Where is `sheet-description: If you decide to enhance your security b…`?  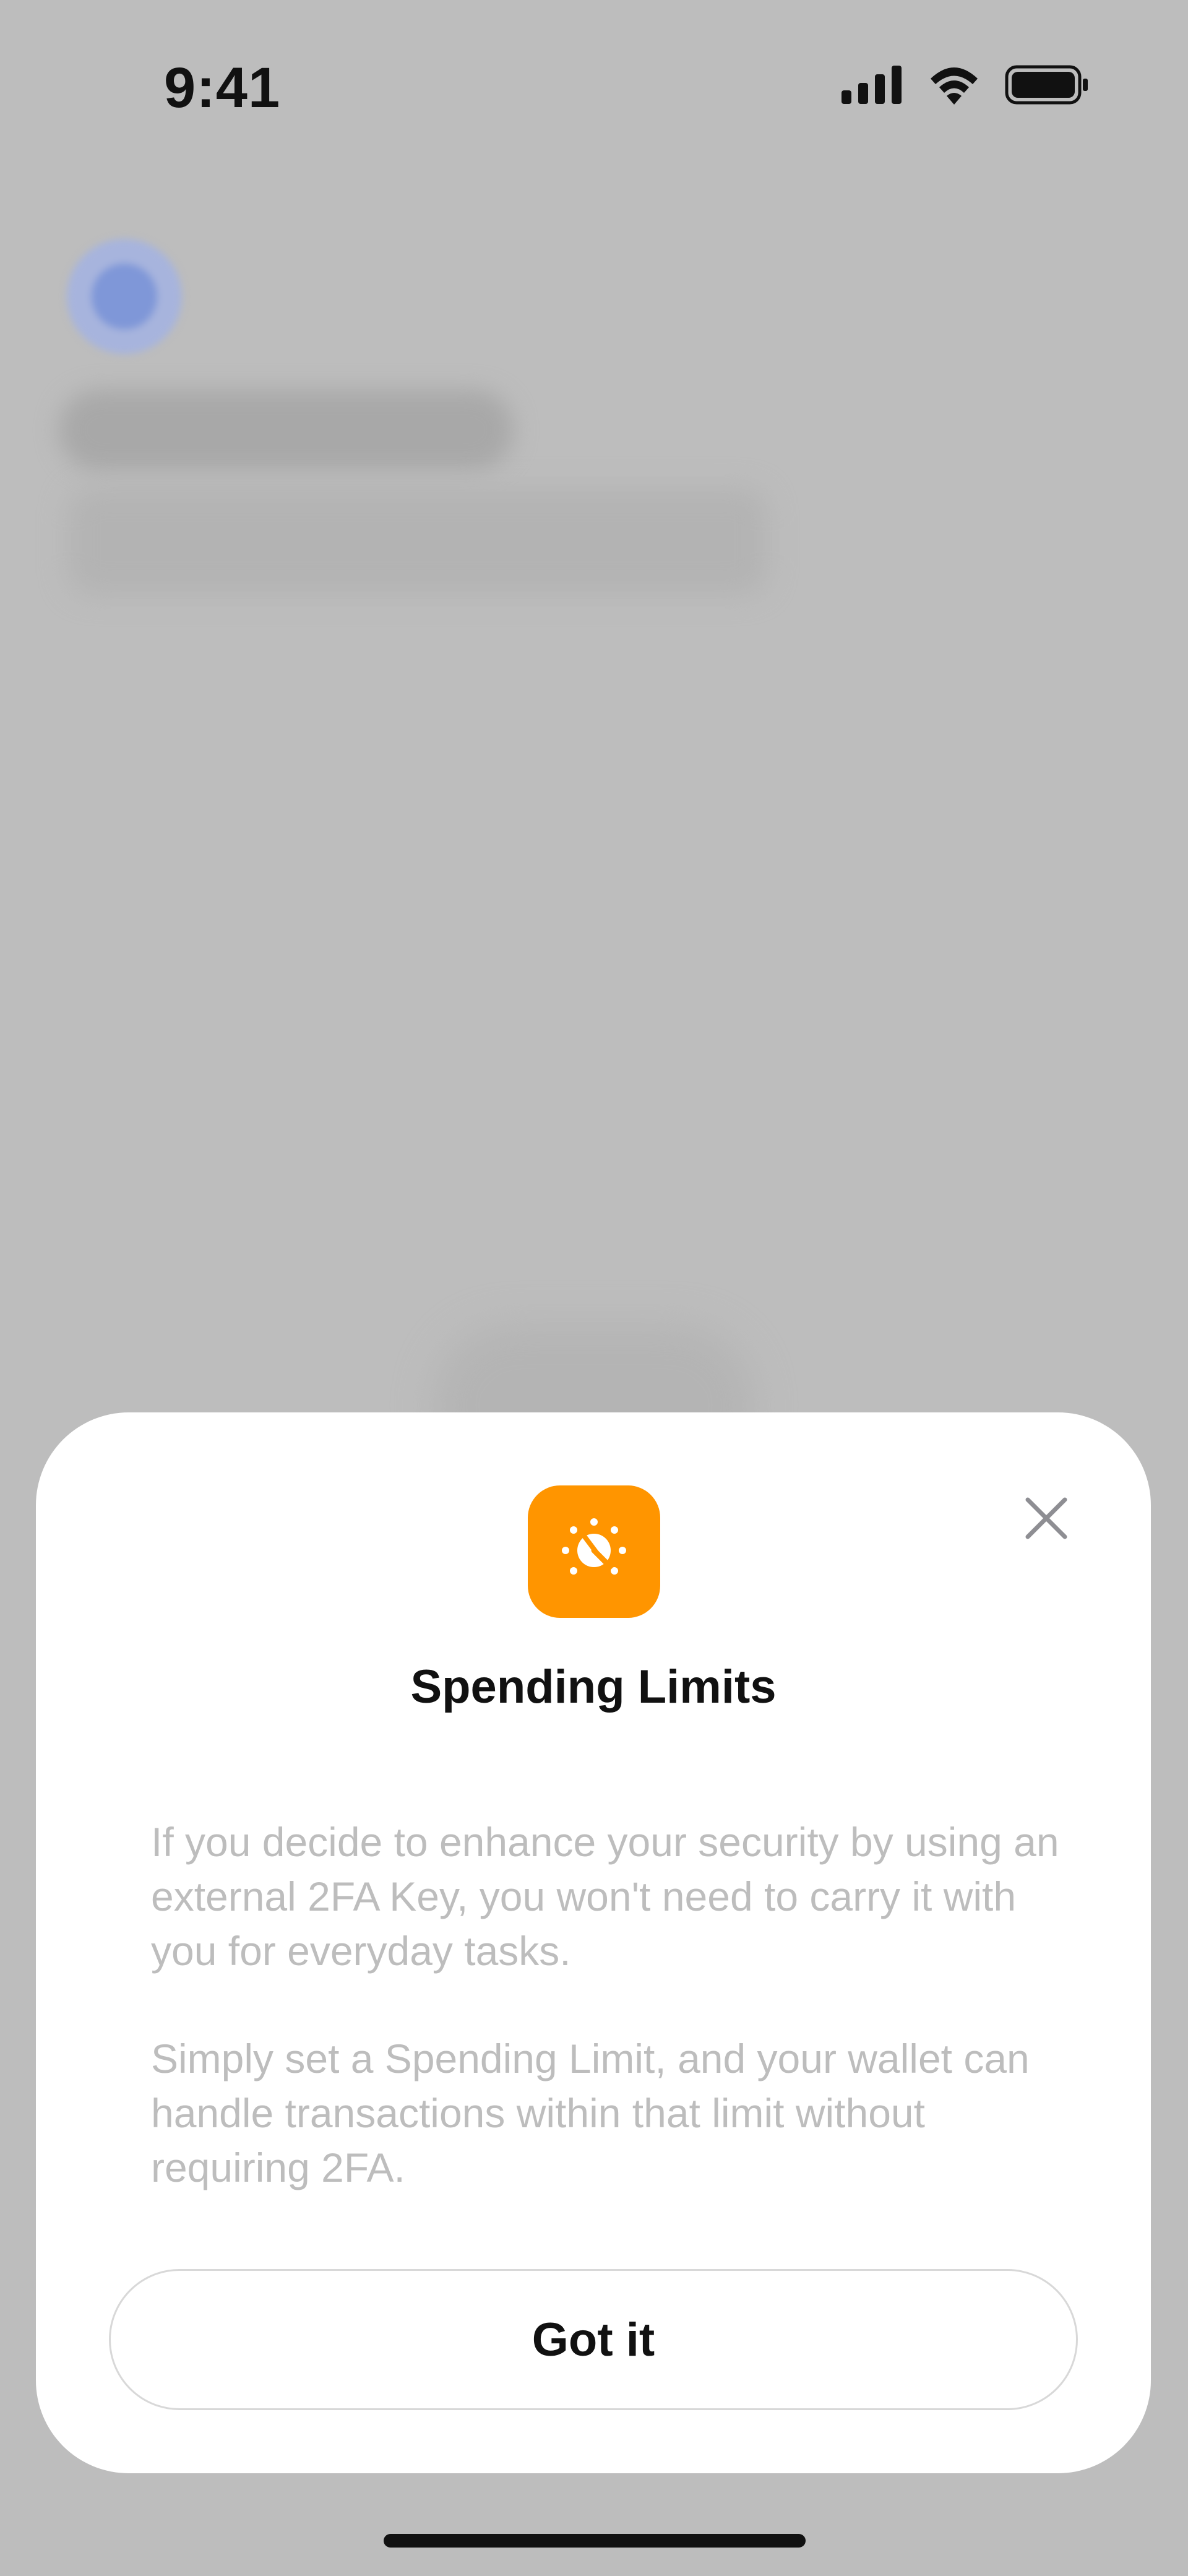 sheet-description: If you decide to enhance your security b… is located at coordinates (606, 2005).